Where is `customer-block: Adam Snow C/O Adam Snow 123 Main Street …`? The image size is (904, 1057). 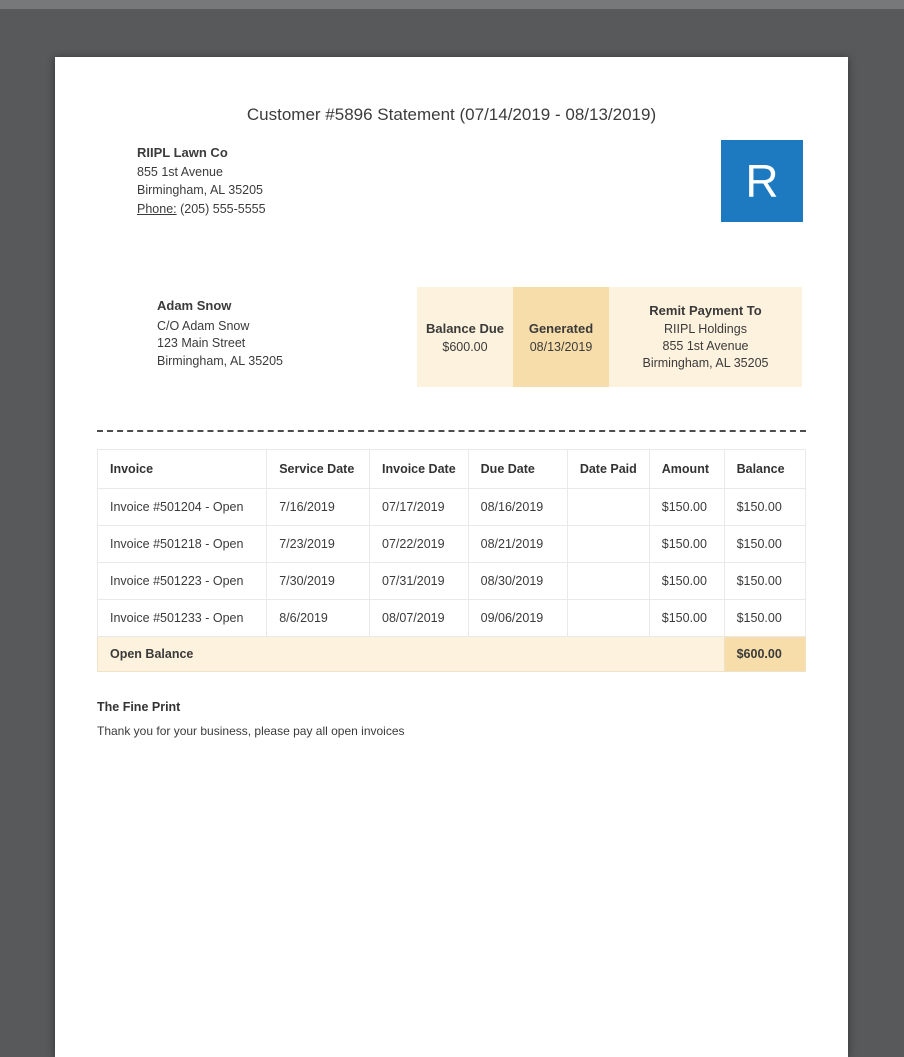 customer-block: Adam Snow C/O Adam Snow 123 Main Street … is located at coordinates (220, 328).